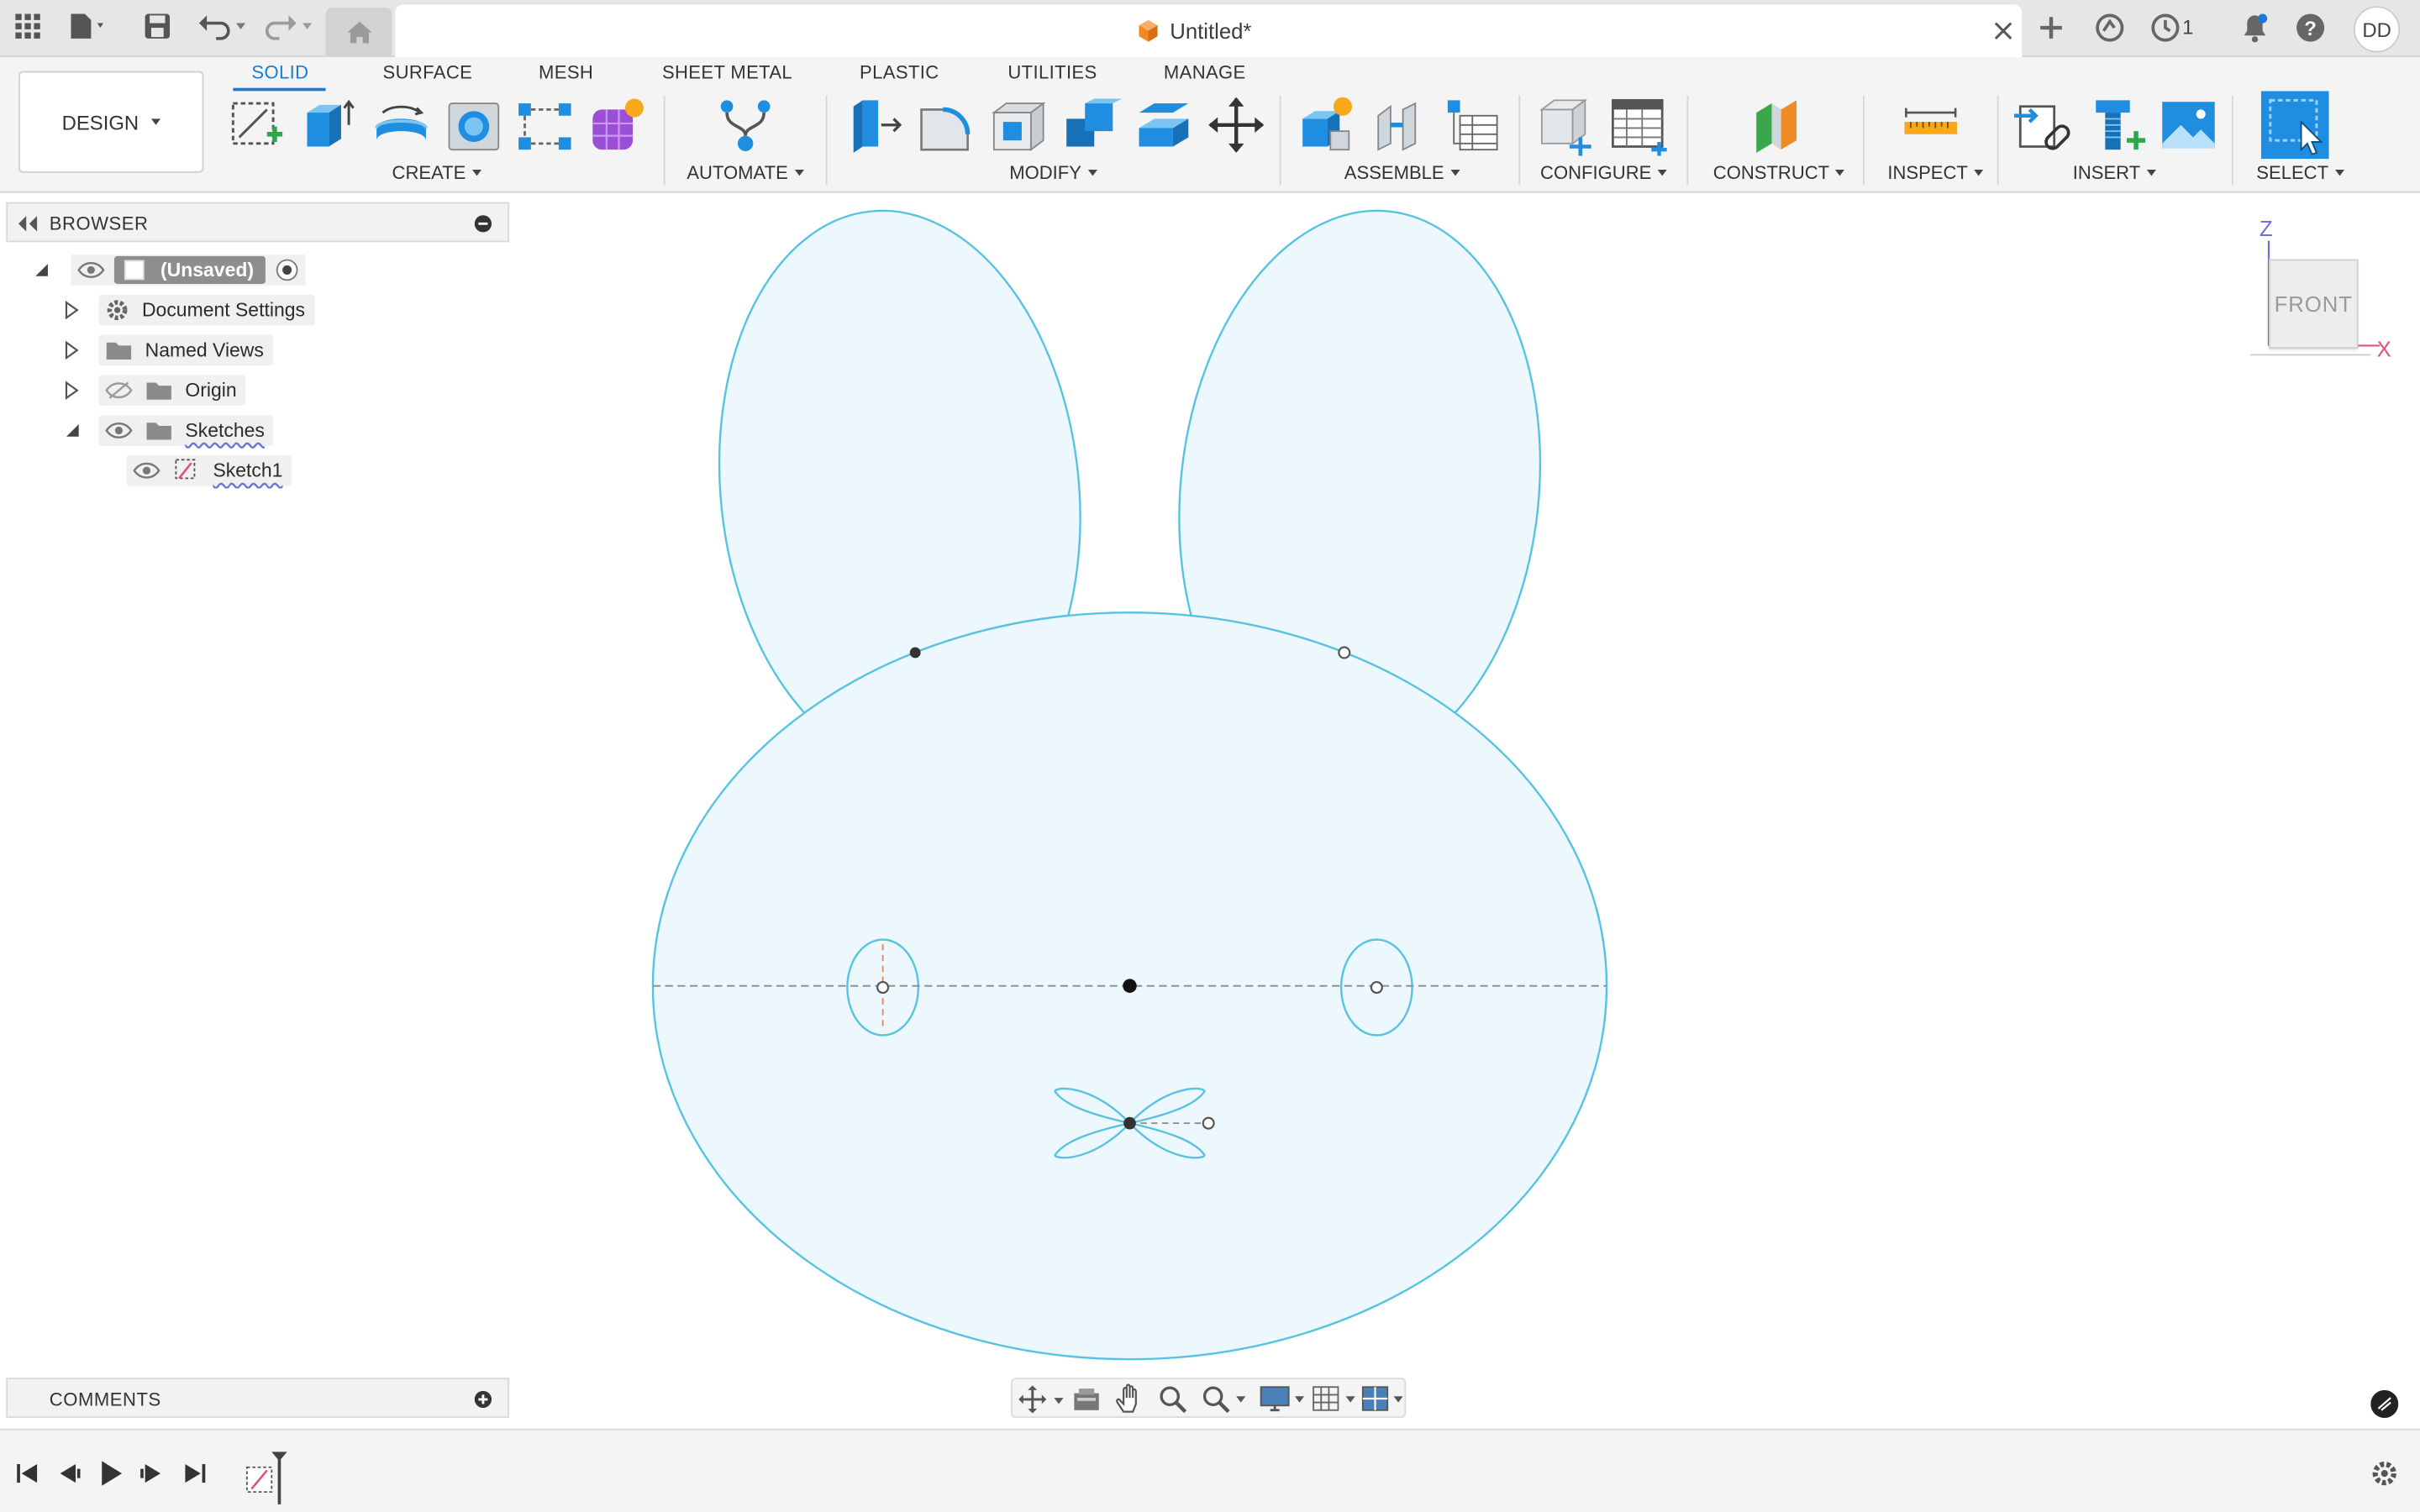  What do you see at coordinates (1225, 1399) in the screenshot?
I see `fit-zoom-icon` at bounding box center [1225, 1399].